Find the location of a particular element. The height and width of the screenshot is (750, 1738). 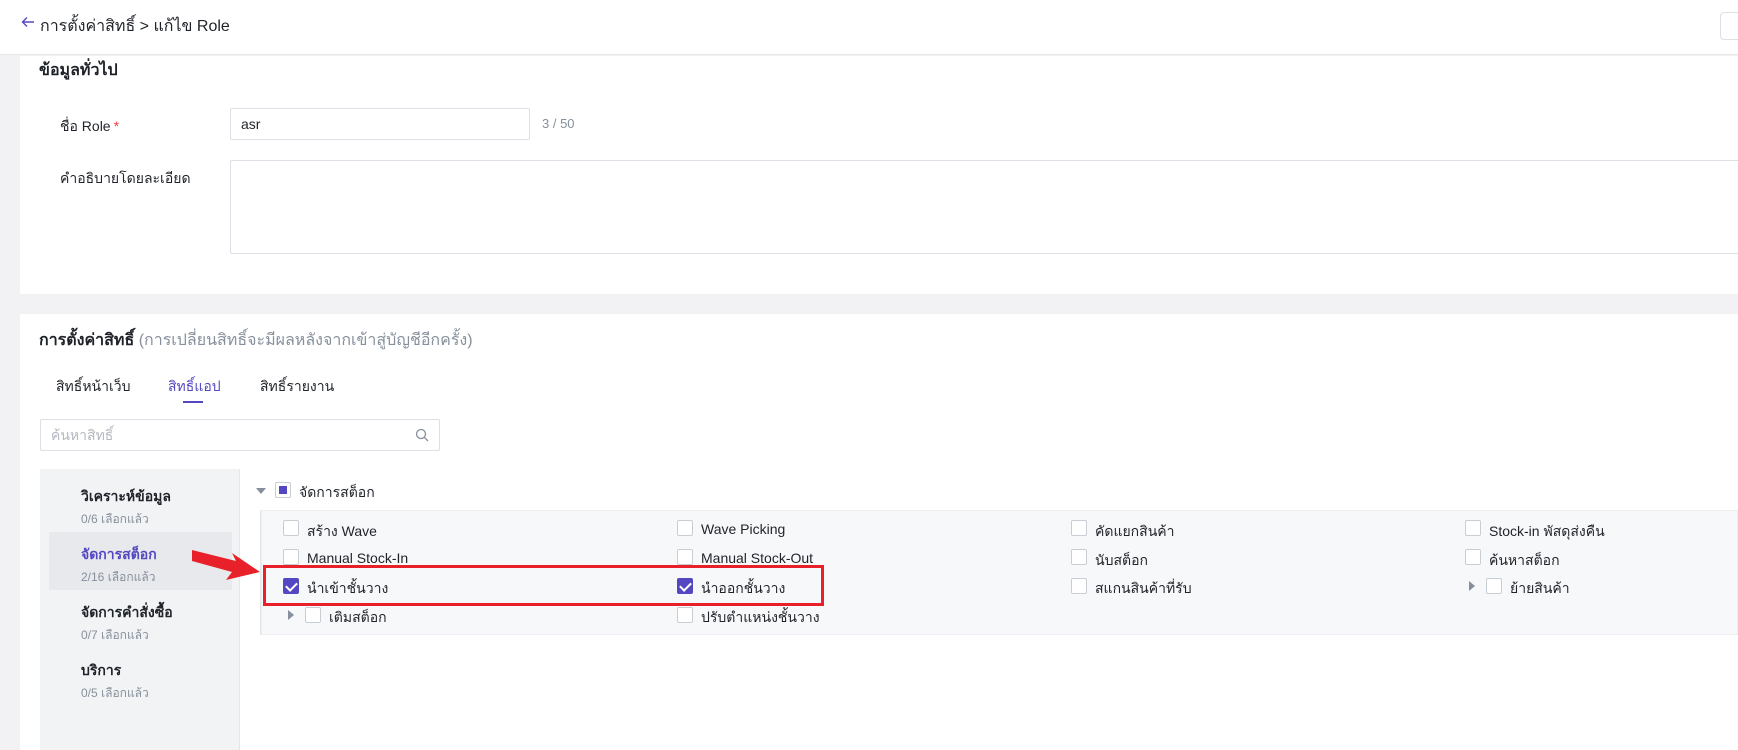

item-label: ค้นหาสต็อก is located at coordinates (1524, 560).